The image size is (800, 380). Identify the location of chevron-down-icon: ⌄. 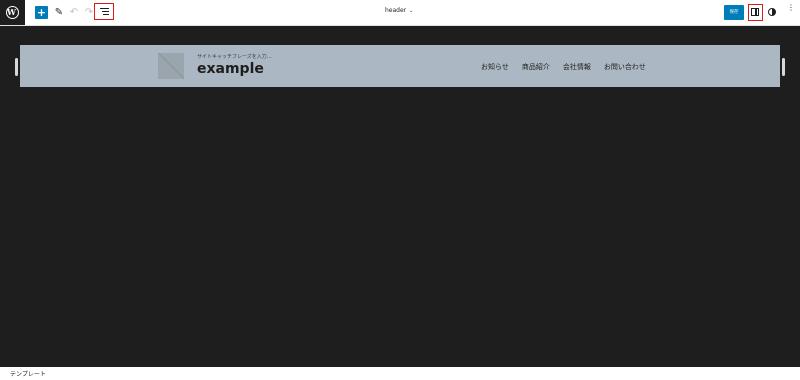
(411, 10).